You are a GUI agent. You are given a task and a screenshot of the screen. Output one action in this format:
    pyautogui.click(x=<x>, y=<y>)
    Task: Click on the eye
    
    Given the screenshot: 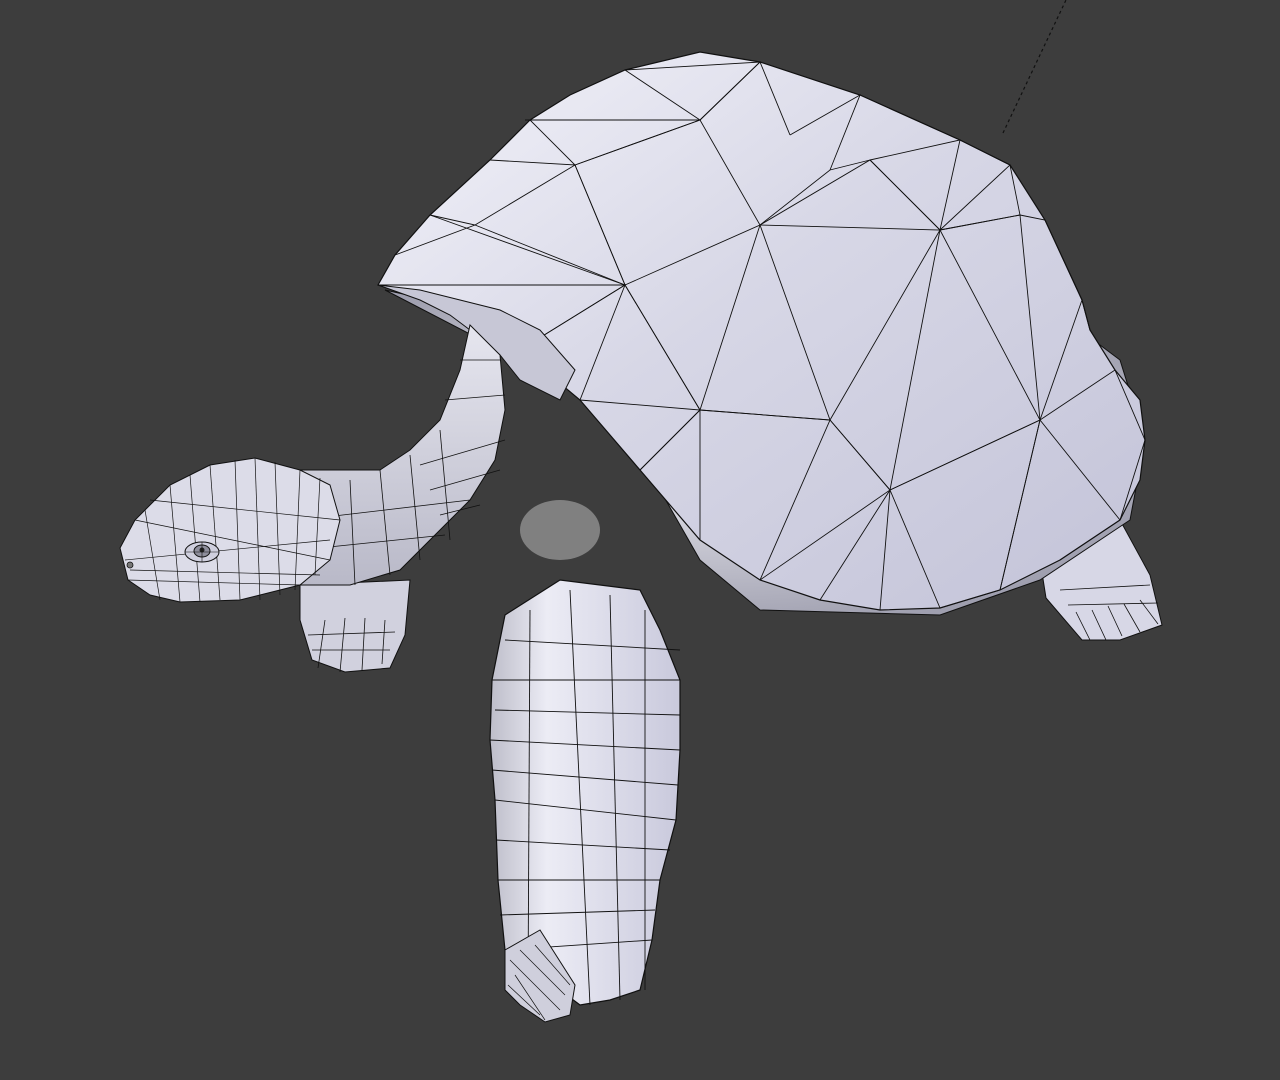 What is the action you would take?
    pyautogui.click(x=202, y=552)
    